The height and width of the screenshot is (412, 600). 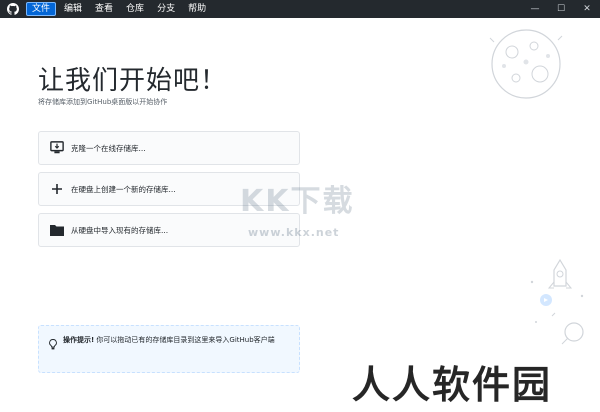 I want to click on page-title: 让我们开始吧！, so click(x=133, y=81).